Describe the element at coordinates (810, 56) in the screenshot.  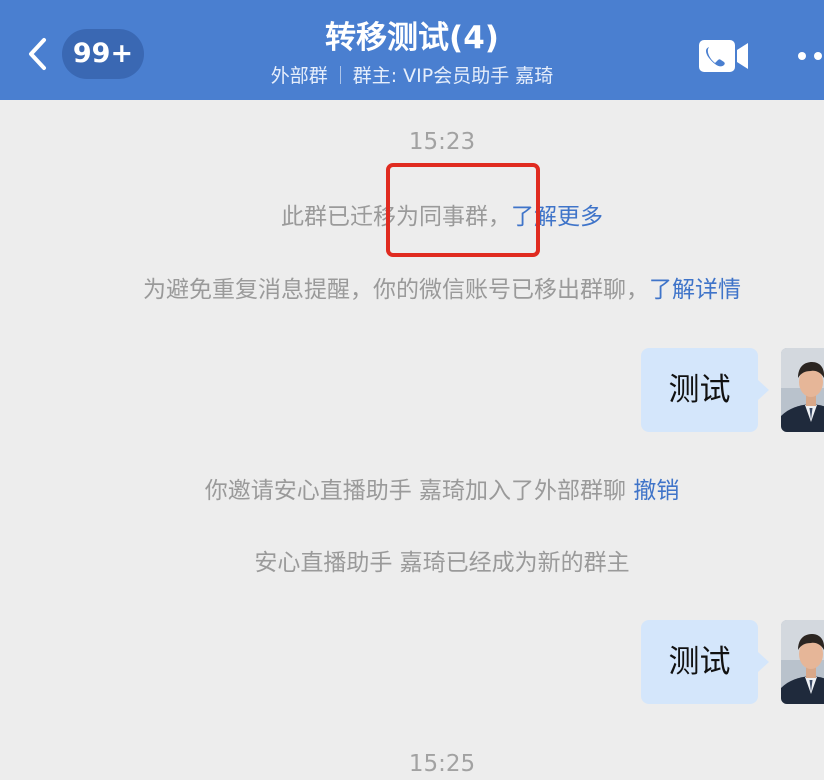
I see `more-options-button` at that location.